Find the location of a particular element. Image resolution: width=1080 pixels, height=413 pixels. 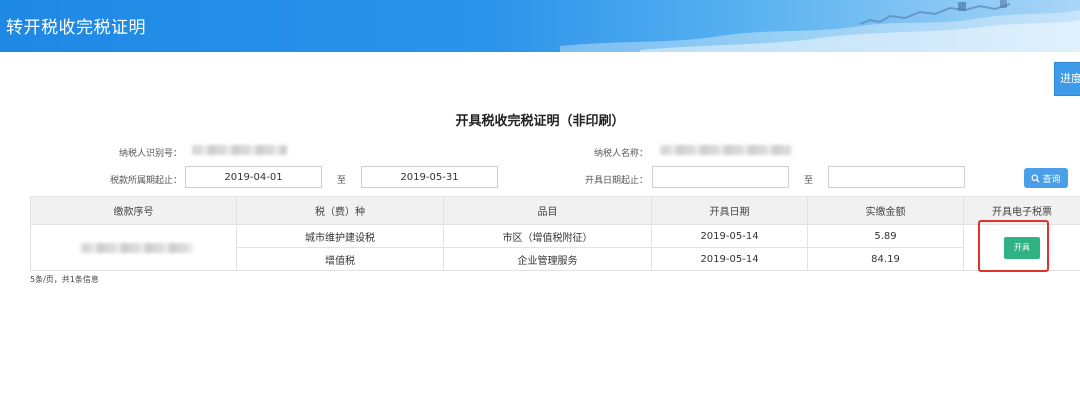

highlight-annotation-box is located at coordinates (1013, 246).